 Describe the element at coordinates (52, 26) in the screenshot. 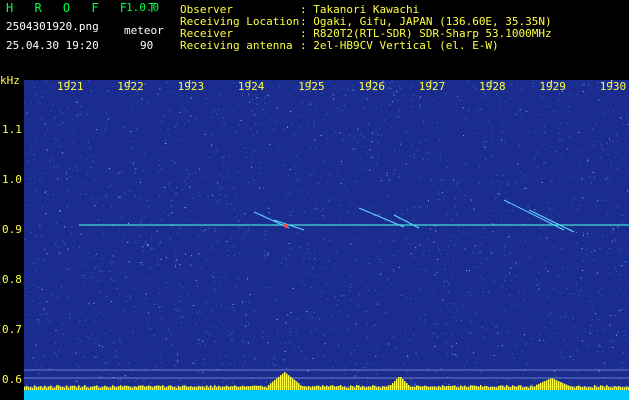

I see `file-name: 2504301920.png` at that location.